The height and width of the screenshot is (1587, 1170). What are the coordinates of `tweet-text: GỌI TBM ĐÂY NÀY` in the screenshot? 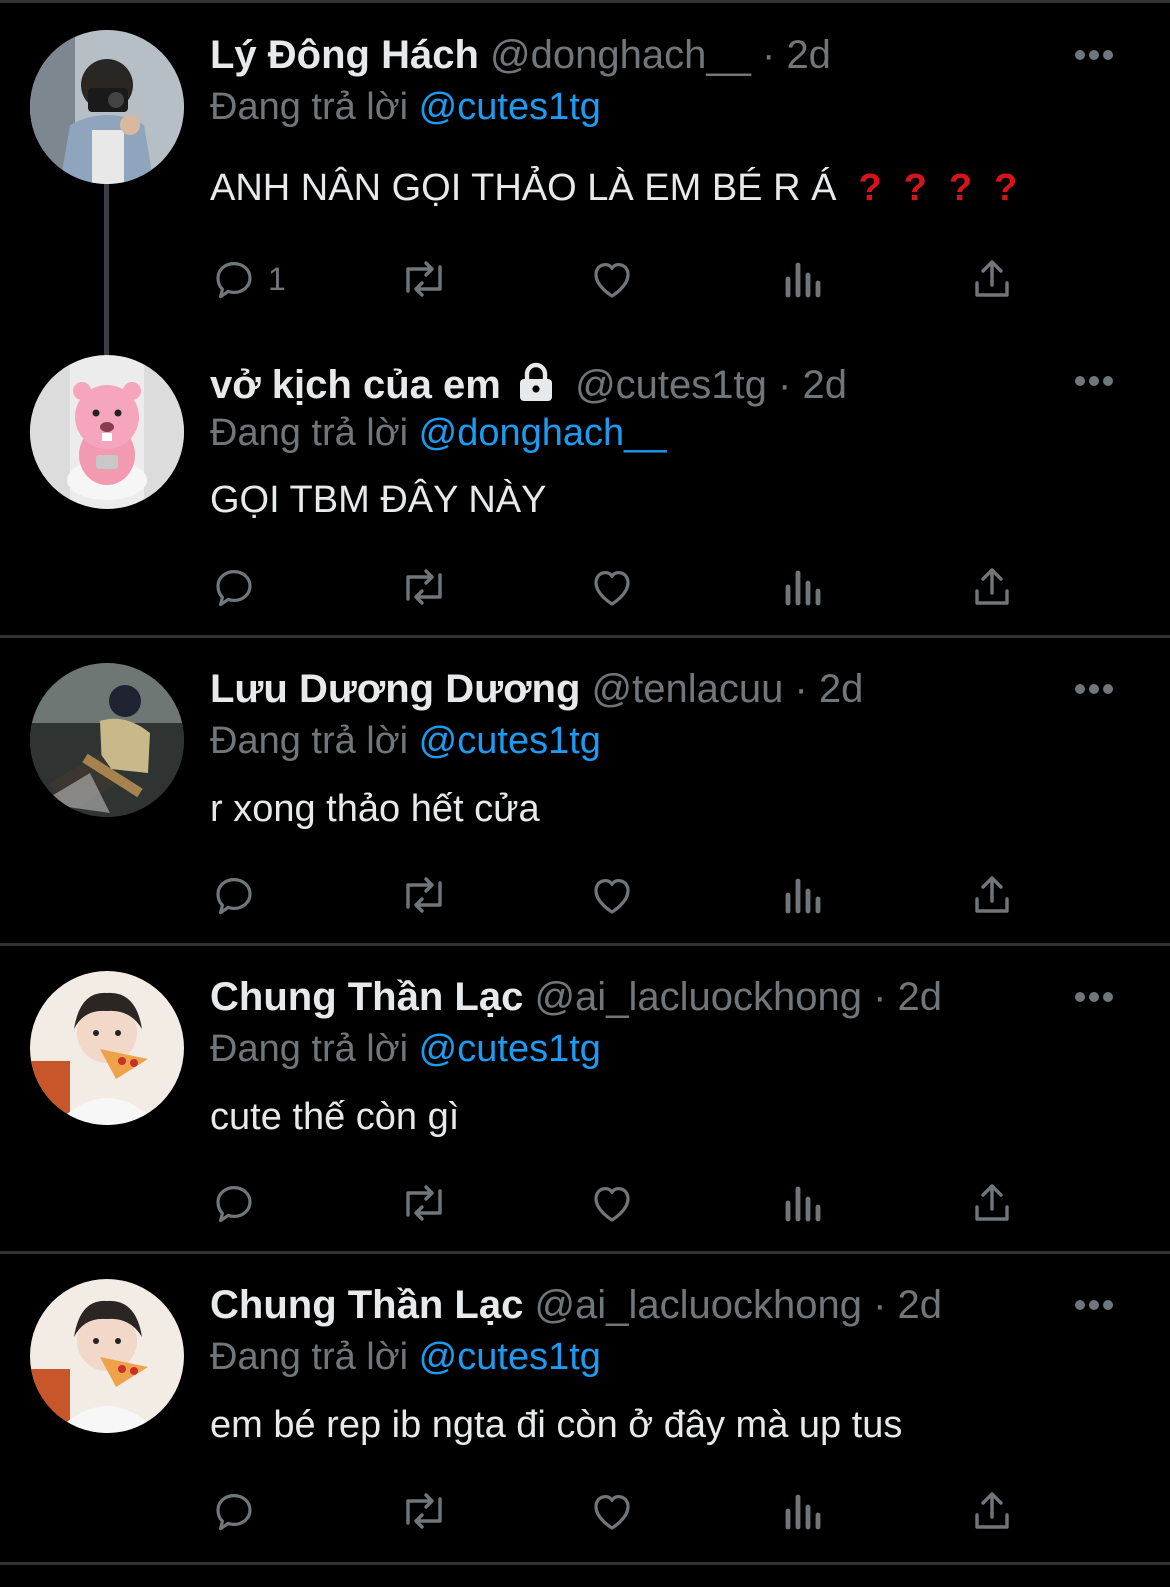 It's located at (378, 500).